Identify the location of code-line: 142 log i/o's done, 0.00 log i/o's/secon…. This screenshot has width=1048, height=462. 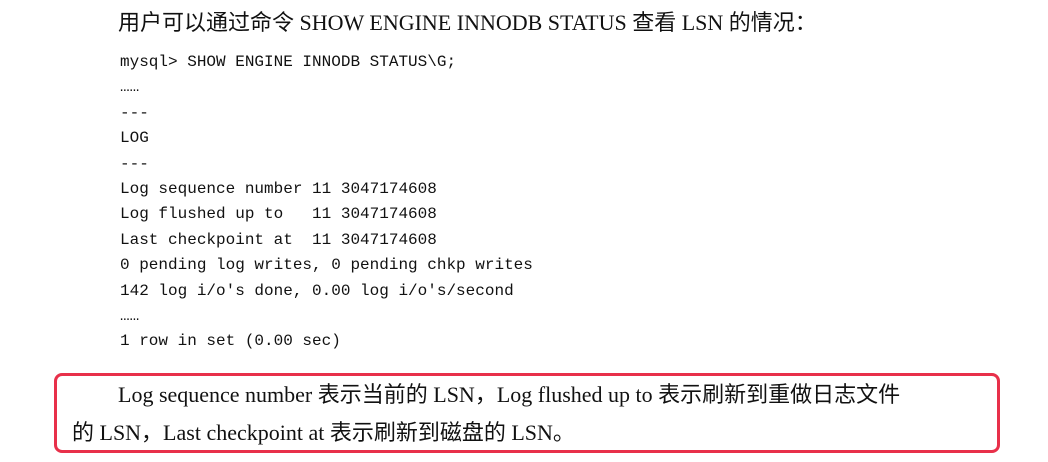
(317, 290).